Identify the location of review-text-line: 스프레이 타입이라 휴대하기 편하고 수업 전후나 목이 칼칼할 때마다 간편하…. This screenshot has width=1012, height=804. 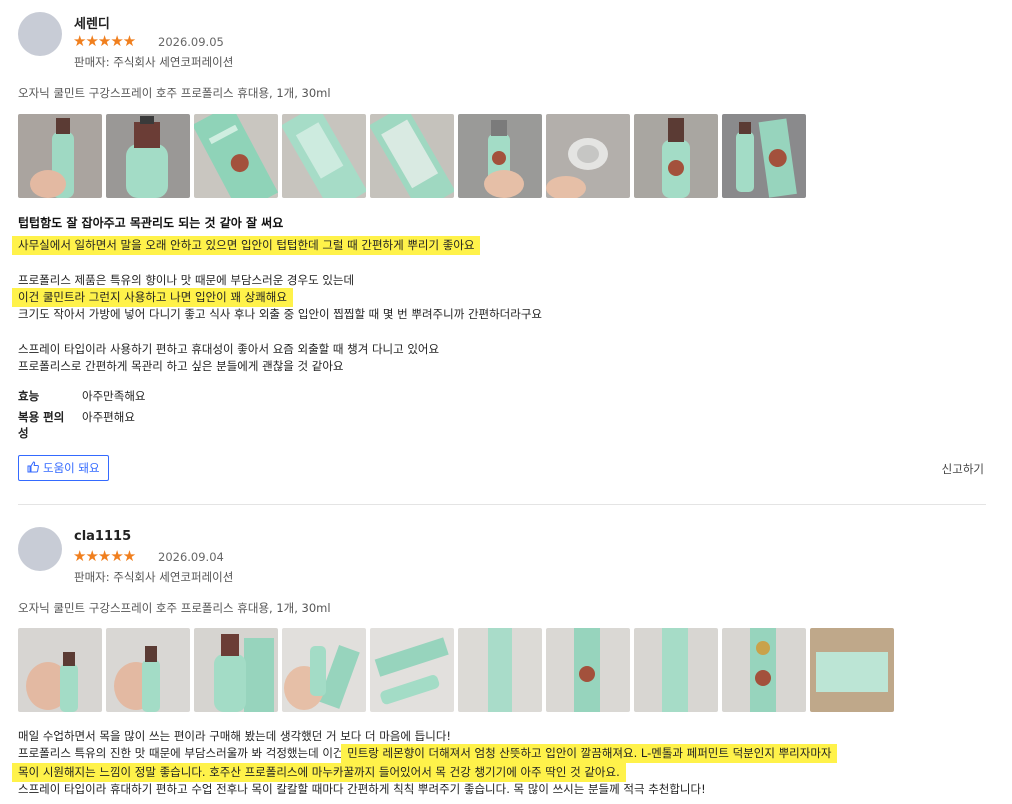
(362, 789).